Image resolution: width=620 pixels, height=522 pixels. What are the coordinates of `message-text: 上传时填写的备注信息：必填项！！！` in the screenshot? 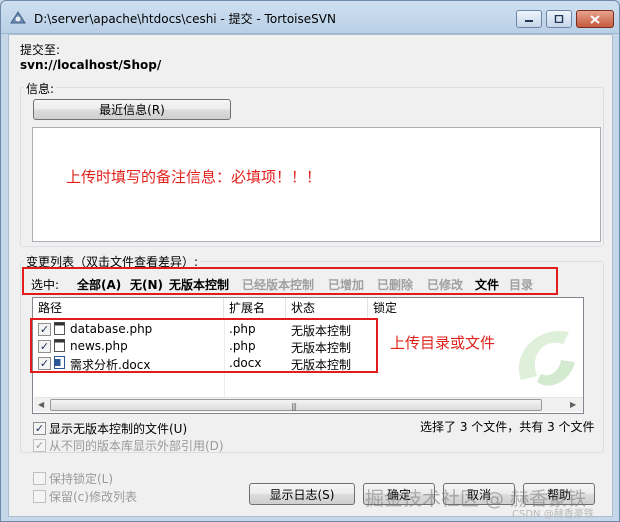 It's located at (194, 177).